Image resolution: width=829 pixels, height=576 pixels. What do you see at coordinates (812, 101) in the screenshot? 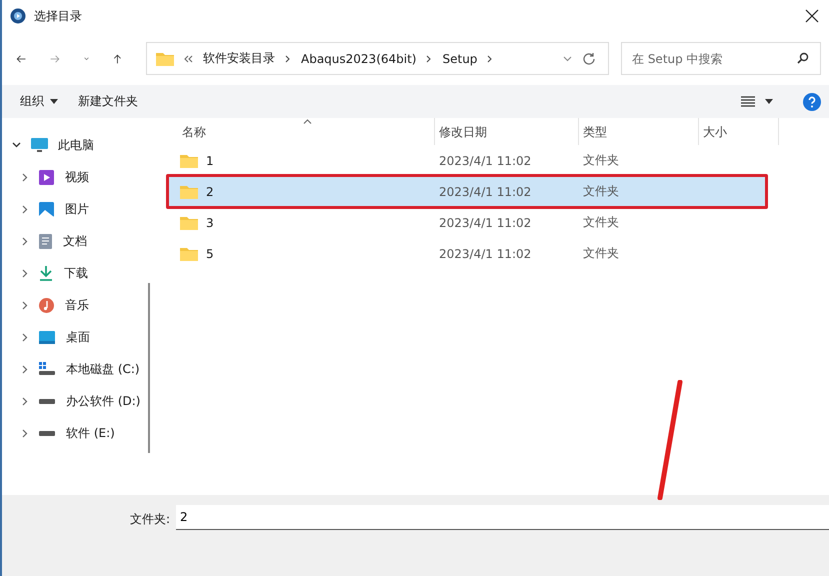
I see `help-icon` at bounding box center [812, 101].